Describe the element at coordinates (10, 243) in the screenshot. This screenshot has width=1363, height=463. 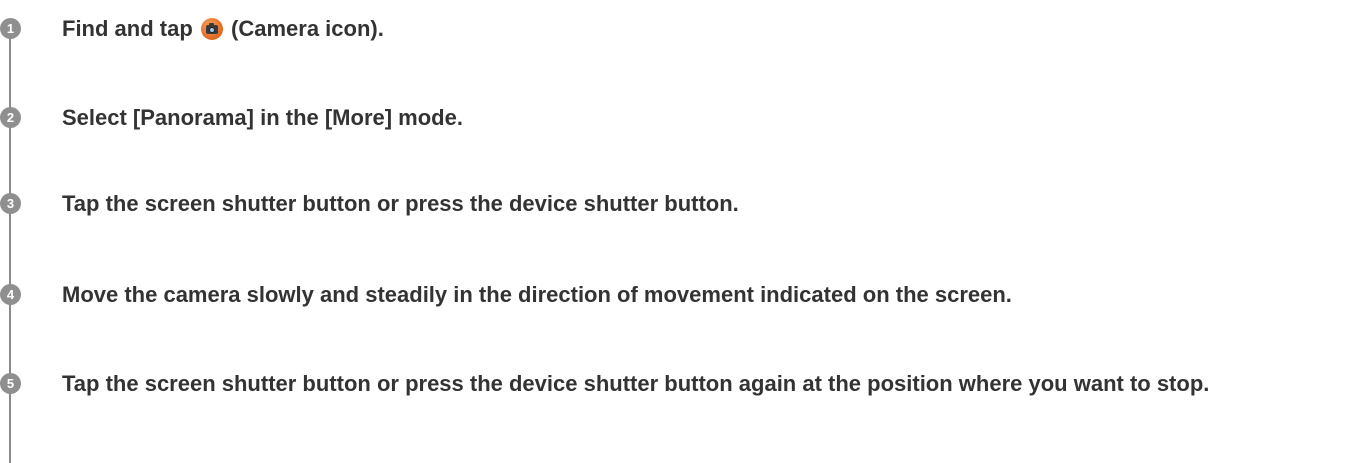
I see `timeline-line` at that location.